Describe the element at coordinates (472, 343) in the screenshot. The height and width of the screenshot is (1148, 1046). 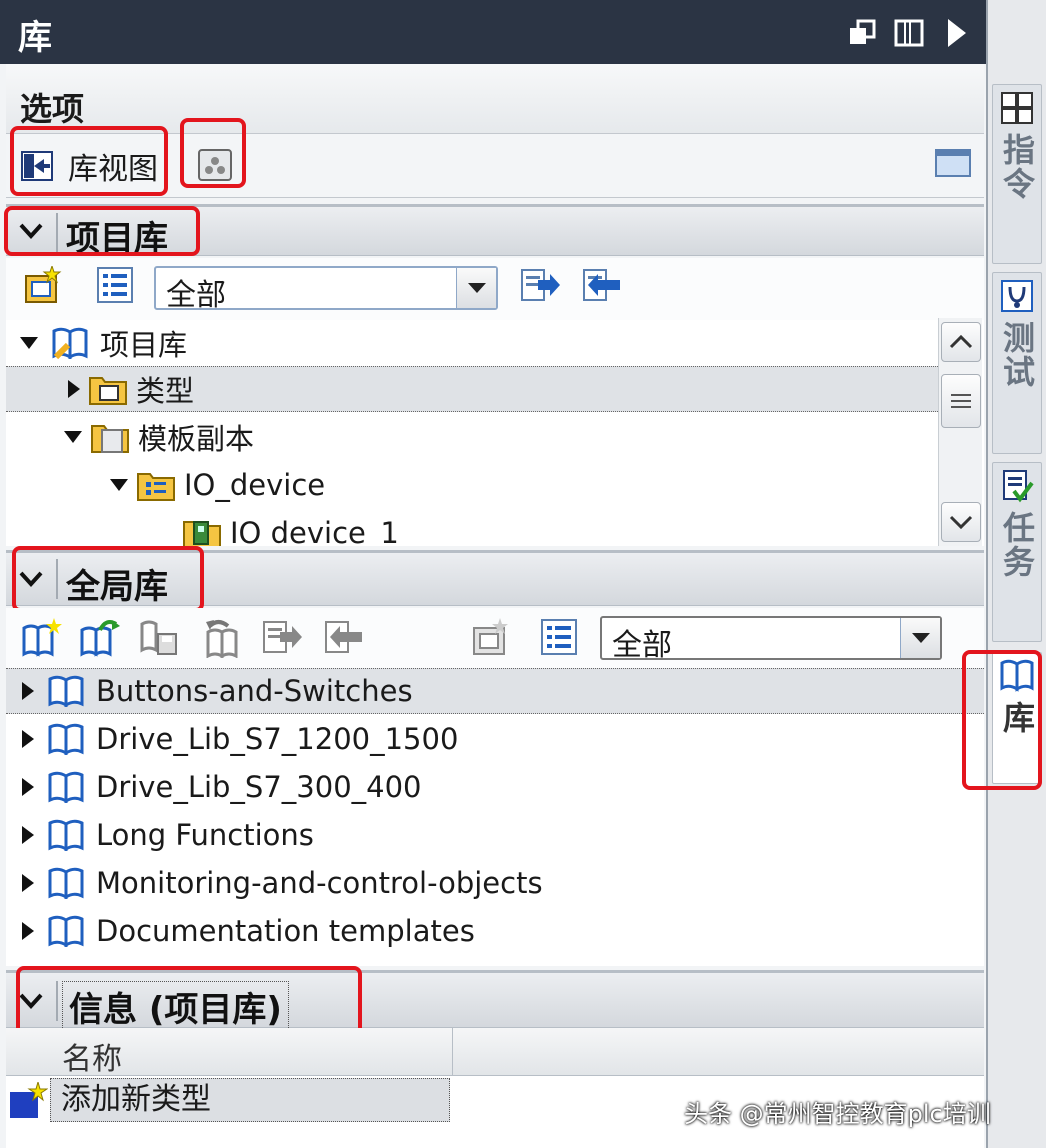
I see `tree-item-project-library: 项目库` at that location.